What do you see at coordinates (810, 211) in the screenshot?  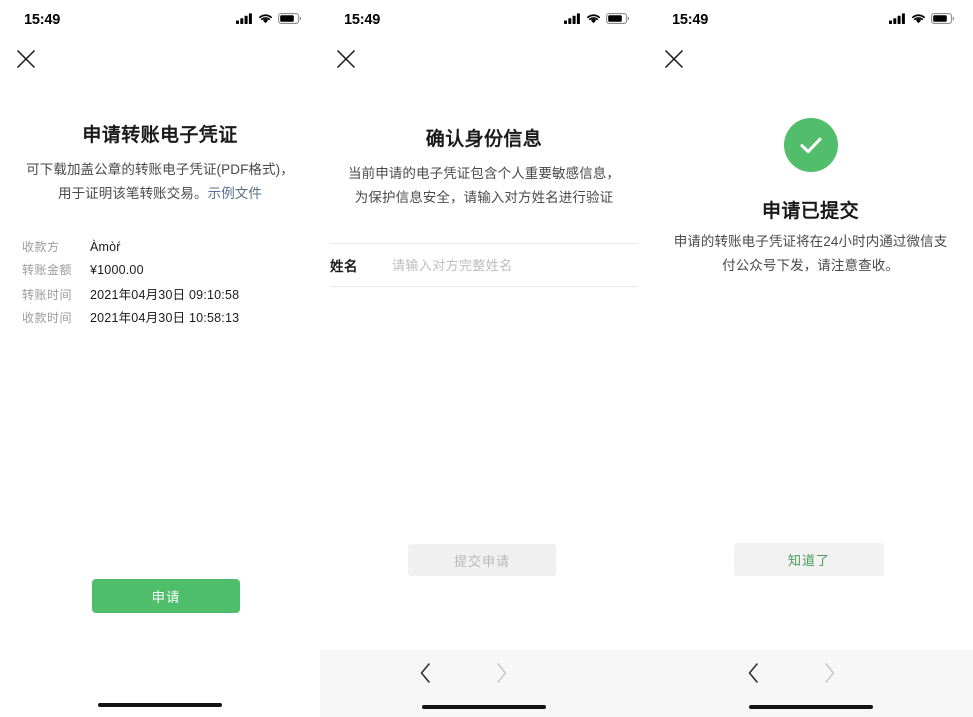 I see `page-title: 申请已提交` at bounding box center [810, 211].